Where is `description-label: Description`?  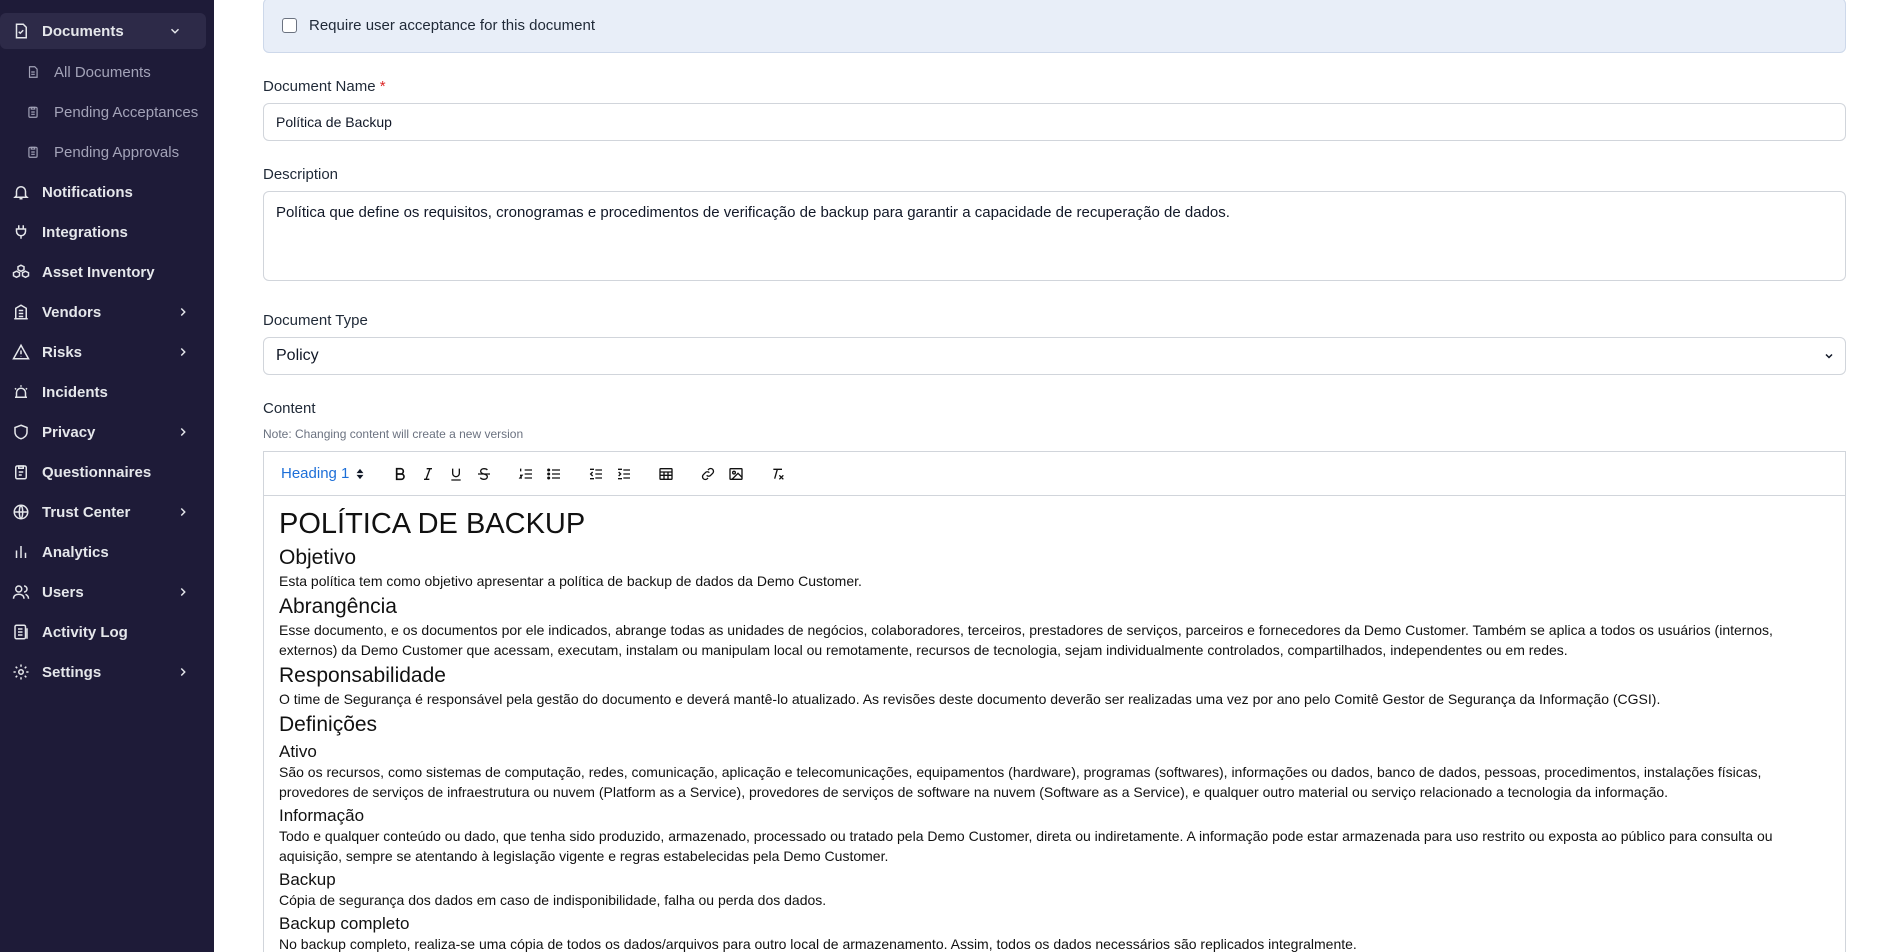
description-label: Description is located at coordinates (301, 174).